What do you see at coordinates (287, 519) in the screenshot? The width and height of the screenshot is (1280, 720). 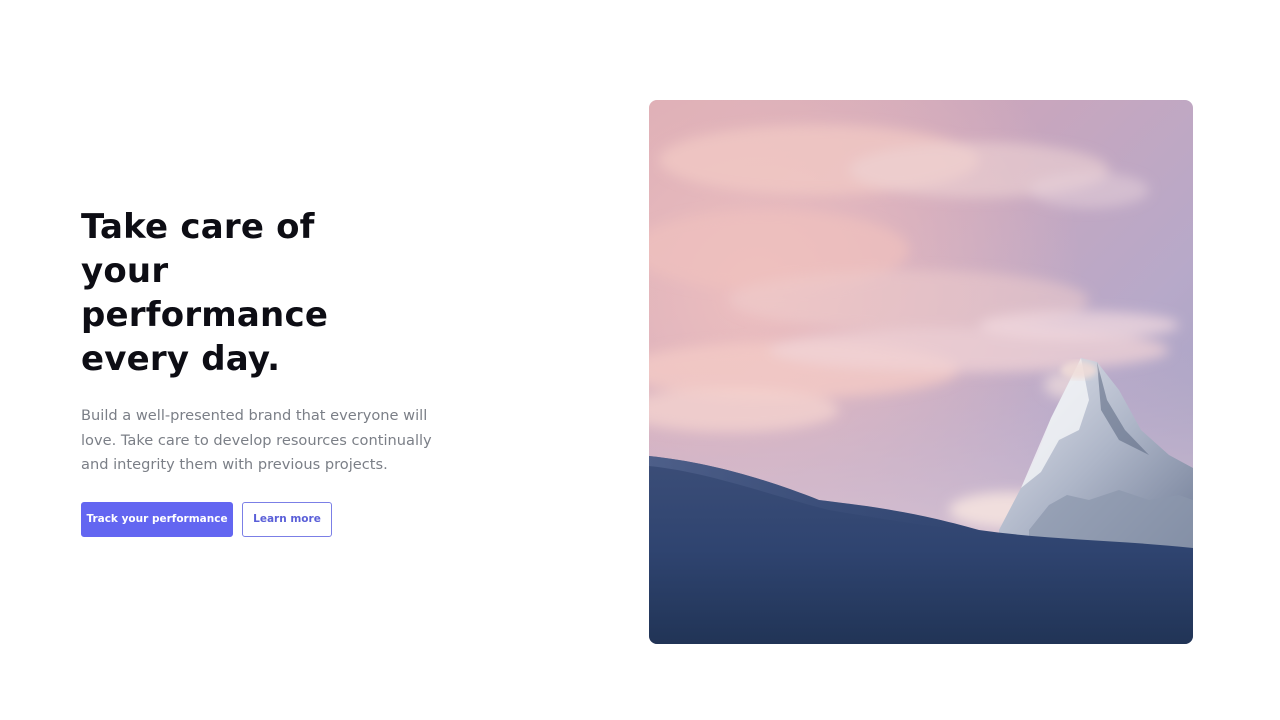 I see `learn-more-button: Learn more` at bounding box center [287, 519].